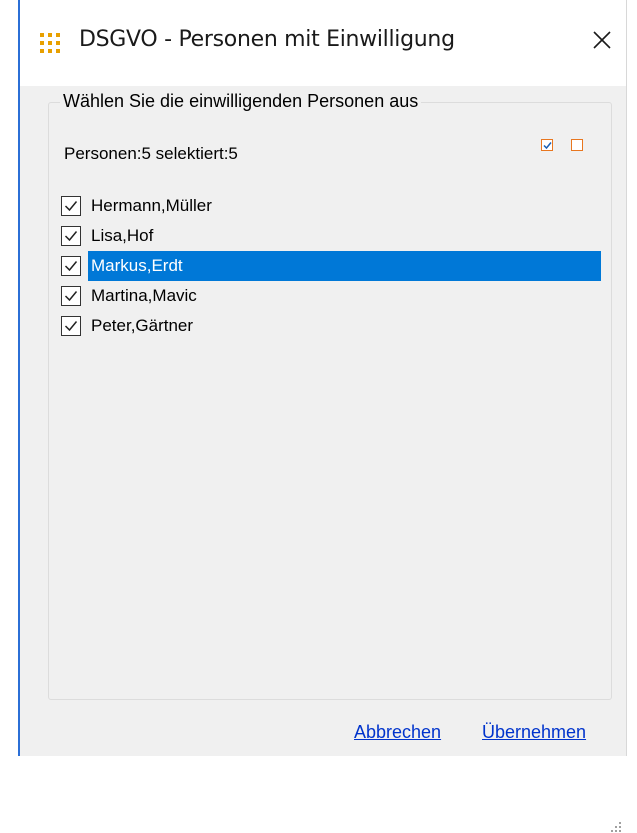  Describe the element at coordinates (626, 378) in the screenshot. I see `window-border-right` at that location.